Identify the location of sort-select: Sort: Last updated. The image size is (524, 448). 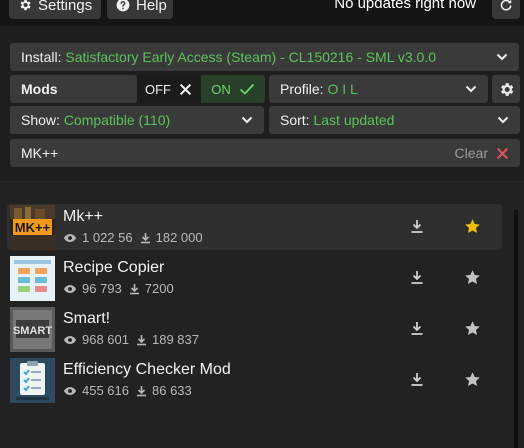
(394, 120).